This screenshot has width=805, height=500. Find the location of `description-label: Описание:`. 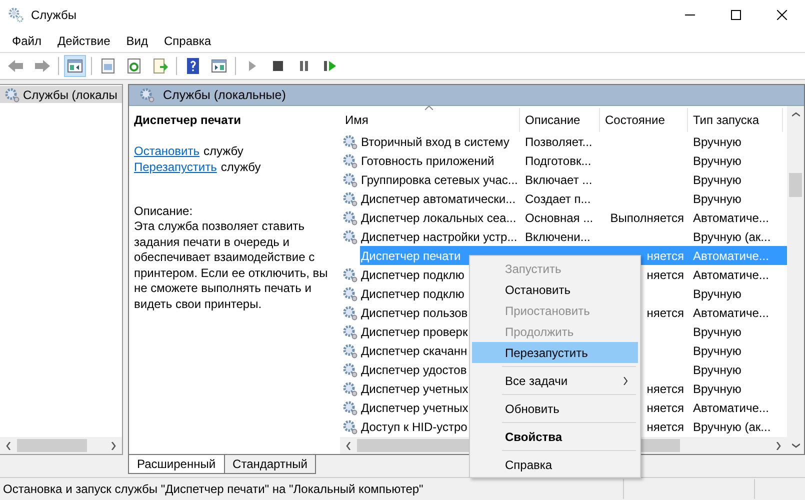

description-label: Описание: is located at coordinates (164, 211).